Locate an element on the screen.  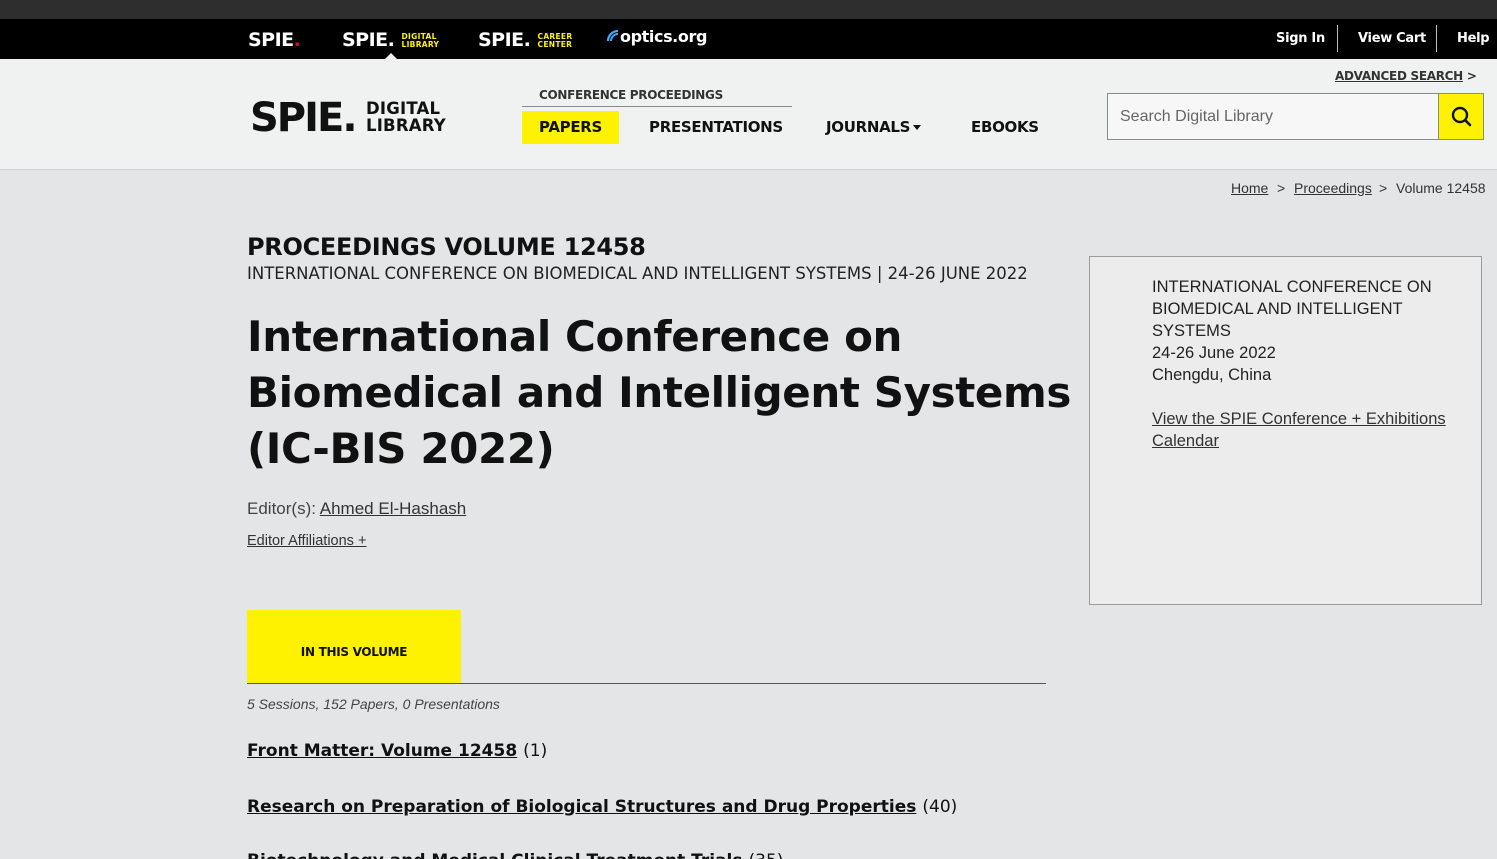
nav-journals: JOURNALS is located at coordinates (874, 127).